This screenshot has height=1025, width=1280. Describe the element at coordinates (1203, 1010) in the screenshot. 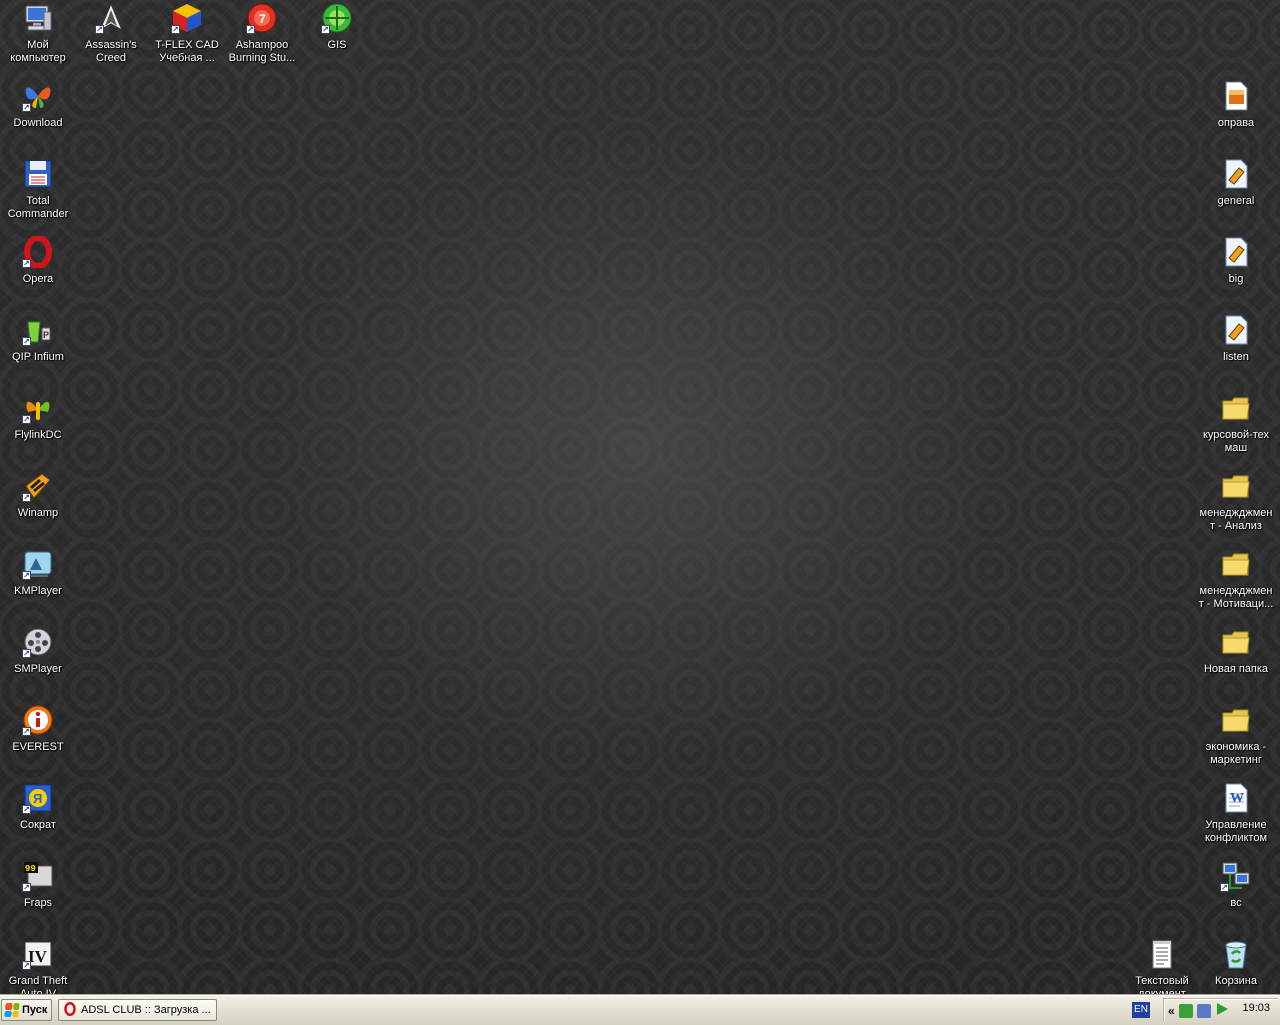

I see `connection-tray-icon` at that location.